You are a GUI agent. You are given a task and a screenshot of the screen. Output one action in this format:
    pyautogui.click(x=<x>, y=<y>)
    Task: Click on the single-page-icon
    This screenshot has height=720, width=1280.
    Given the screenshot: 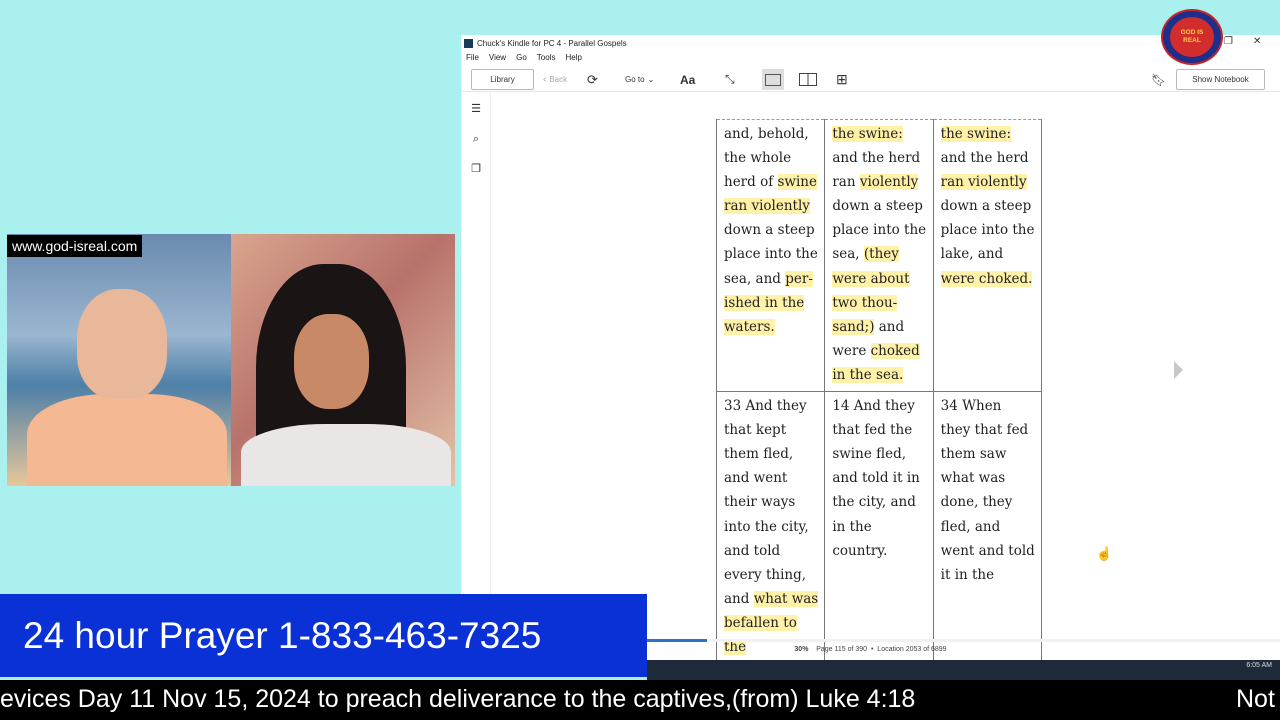 What is the action you would take?
    pyautogui.click(x=773, y=79)
    